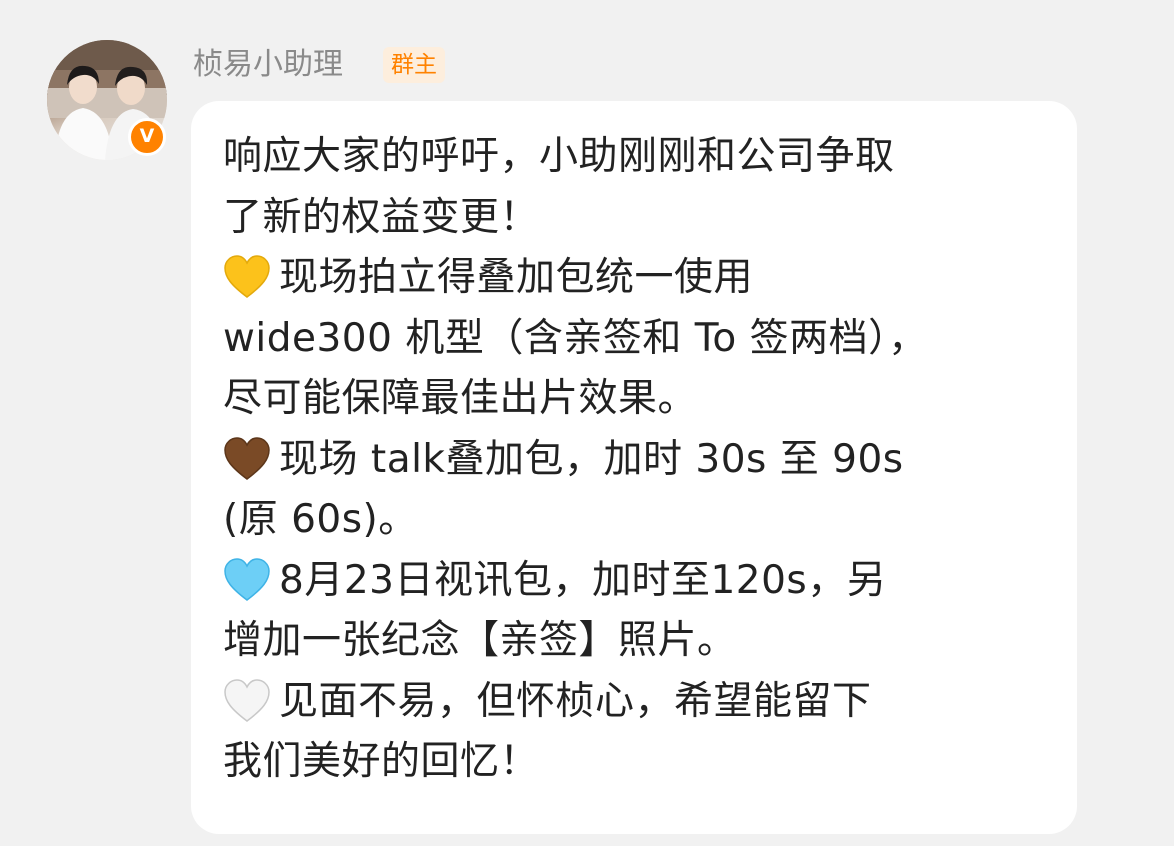 The width and height of the screenshot is (1174, 846). What do you see at coordinates (414, 65) in the screenshot?
I see `role-badge: 群主` at bounding box center [414, 65].